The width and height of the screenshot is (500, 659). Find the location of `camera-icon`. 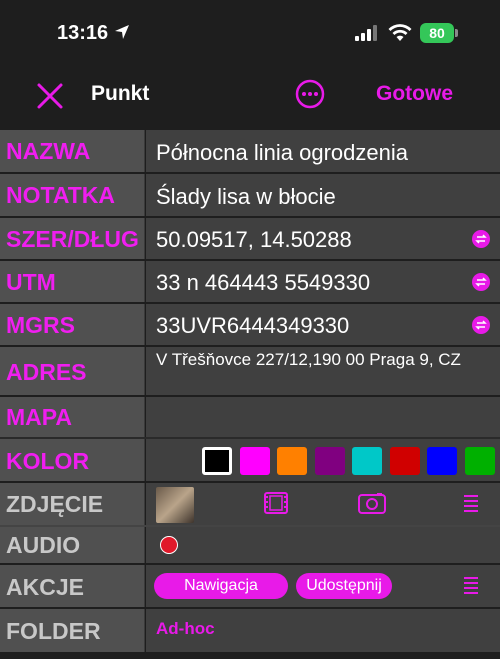

camera-icon is located at coordinates (372, 503).